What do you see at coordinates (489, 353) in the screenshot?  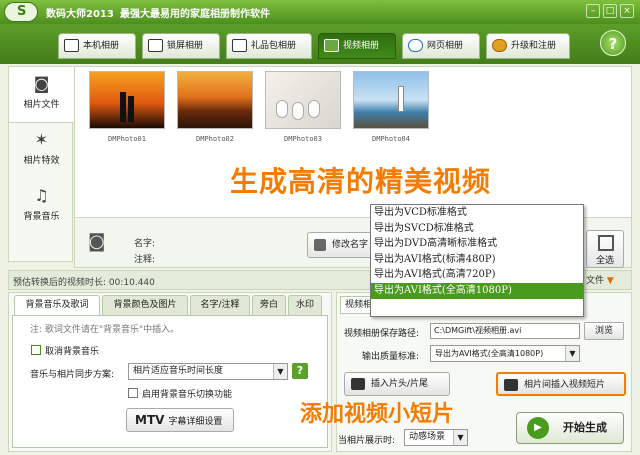 I see `quality-value: 导出为AVI格式(全高清1080P)` at bounding box center [489, 353].